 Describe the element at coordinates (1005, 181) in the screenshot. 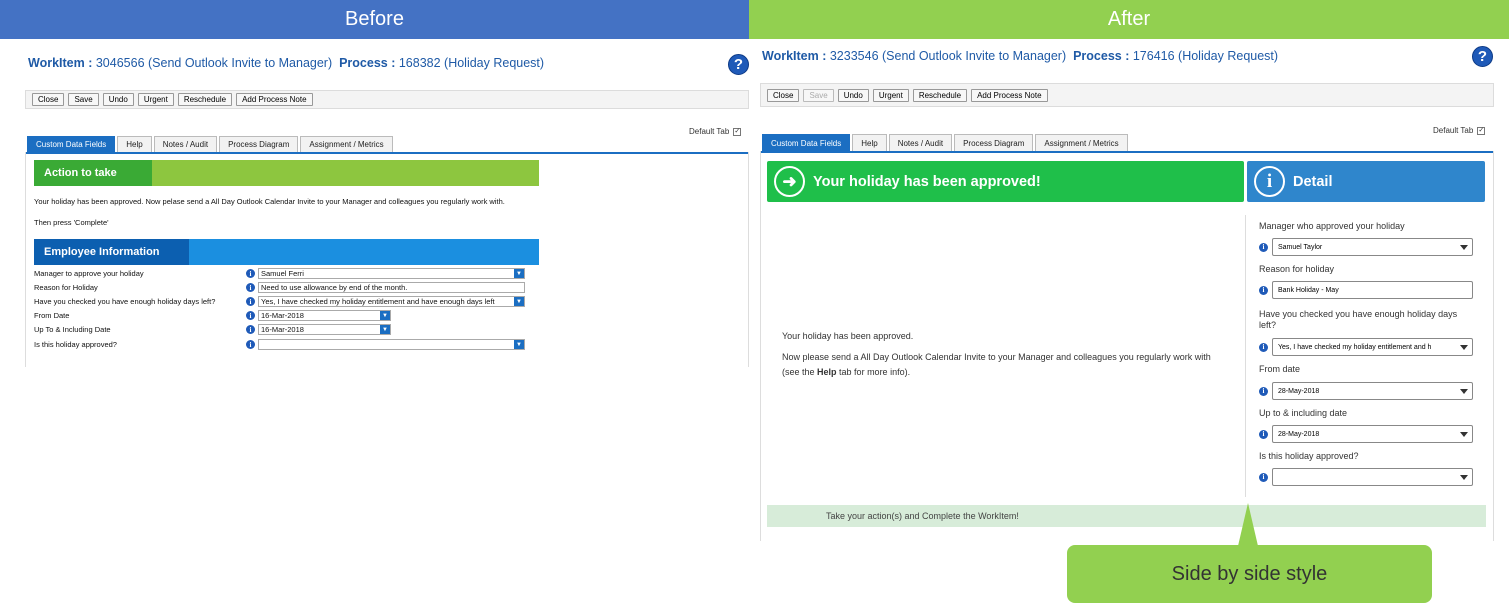

I see `after-approved-heading: ➜ Your holiday has been approved!` at that location.